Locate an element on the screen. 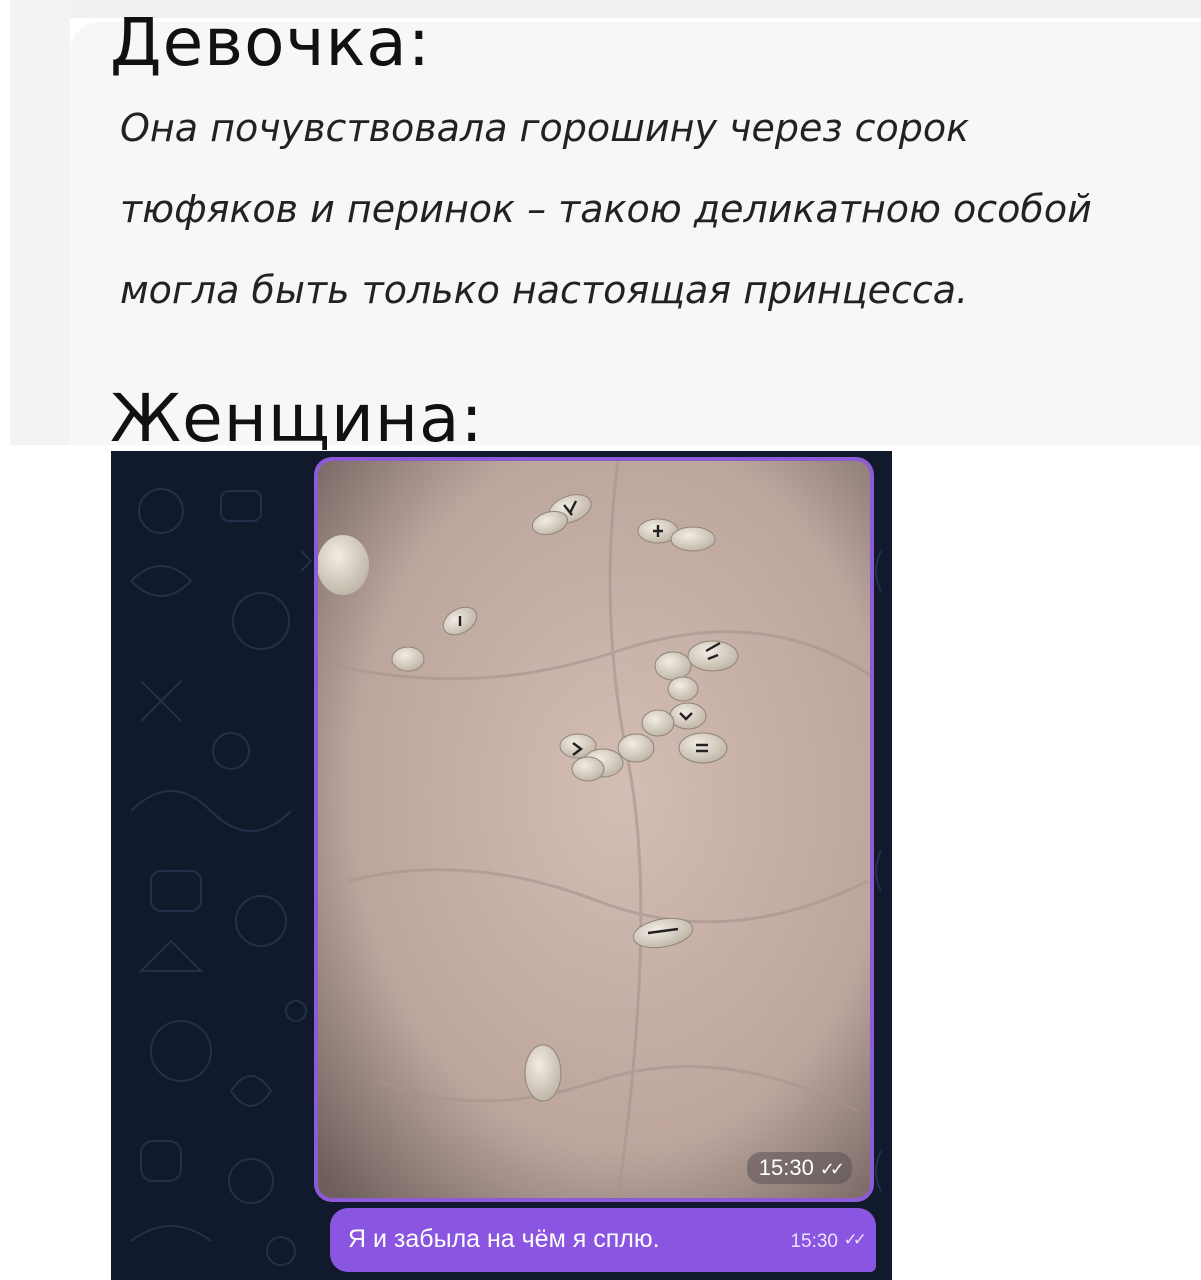  heading-woman: Женщина: is located at coordinates (297, 418).